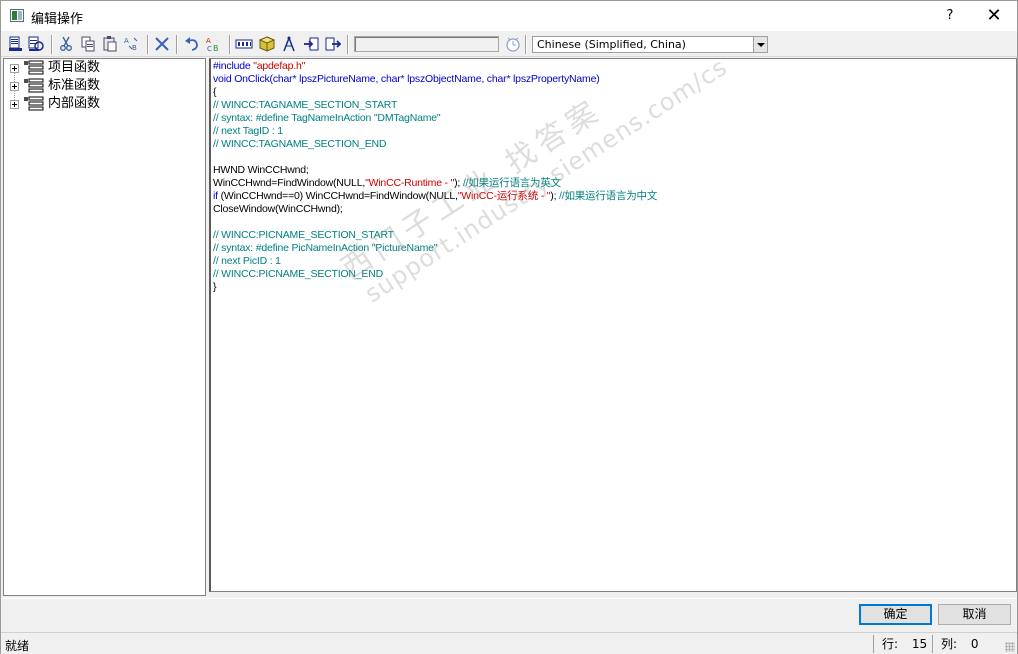 The image size is (1018, 654). Describe the element at coordinates (333, 44) in the screenshot. I see `export-icon` at that location.